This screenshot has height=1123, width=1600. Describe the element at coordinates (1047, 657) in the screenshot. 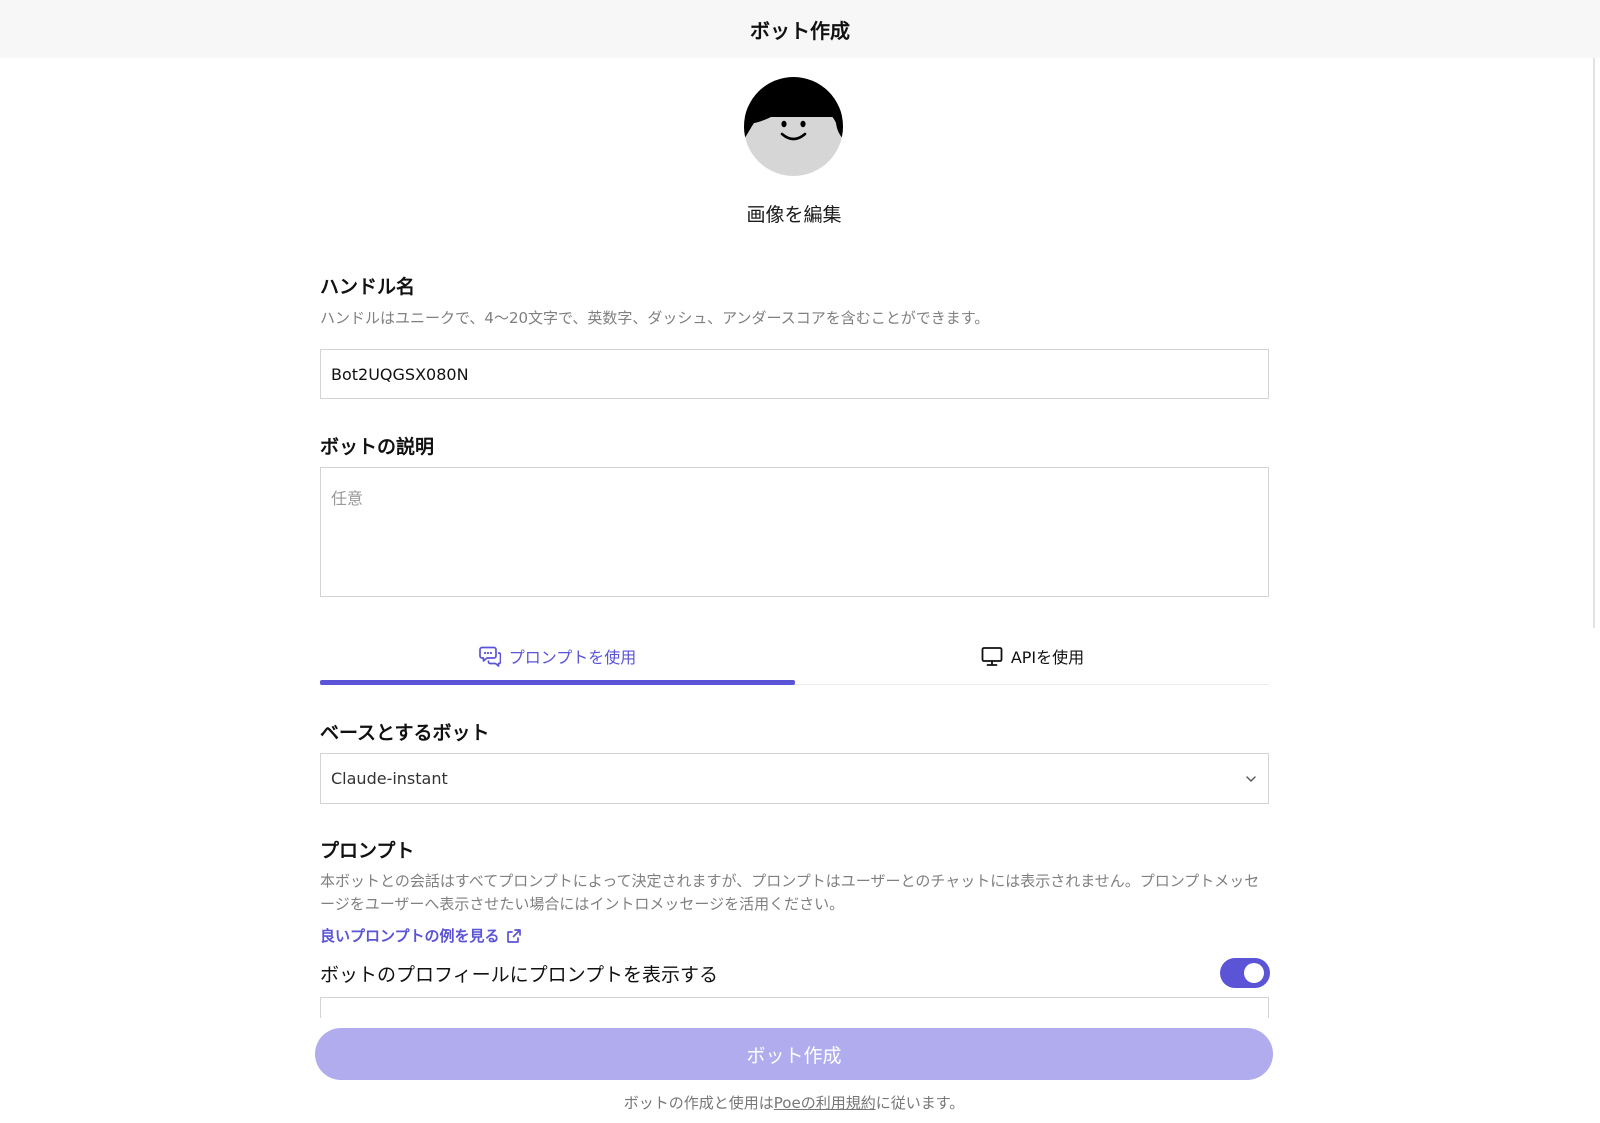

I see `tab-use-api-label: APIを使用` at that location.